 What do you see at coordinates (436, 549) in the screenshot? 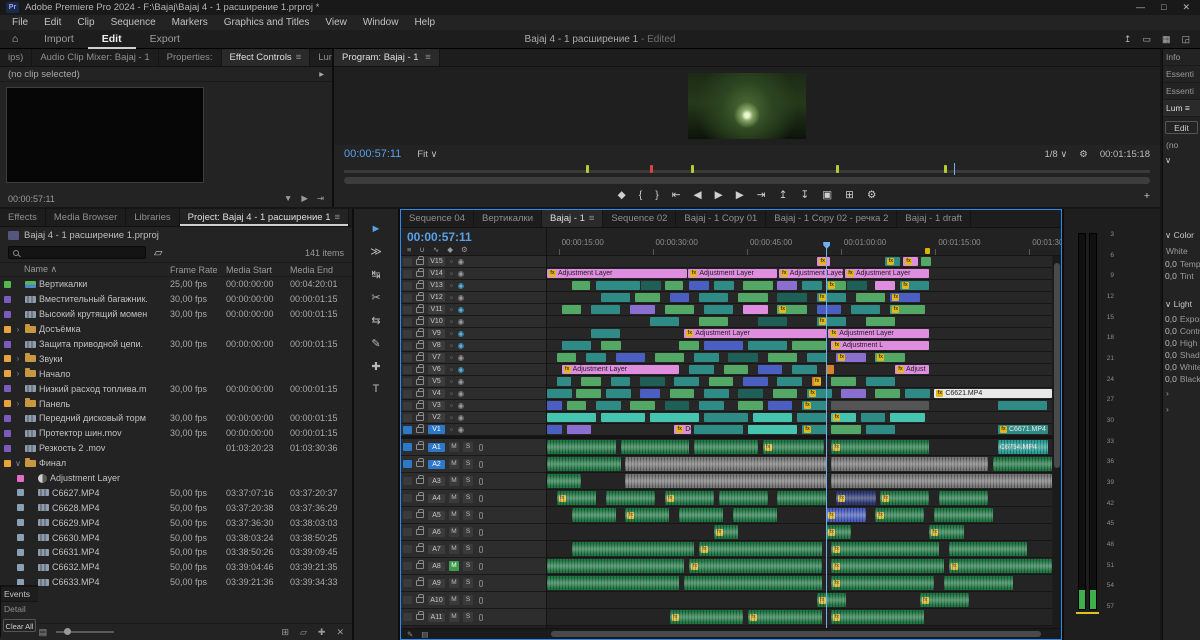
I see `track-name-button: A7` at bounding box center [436, 549].